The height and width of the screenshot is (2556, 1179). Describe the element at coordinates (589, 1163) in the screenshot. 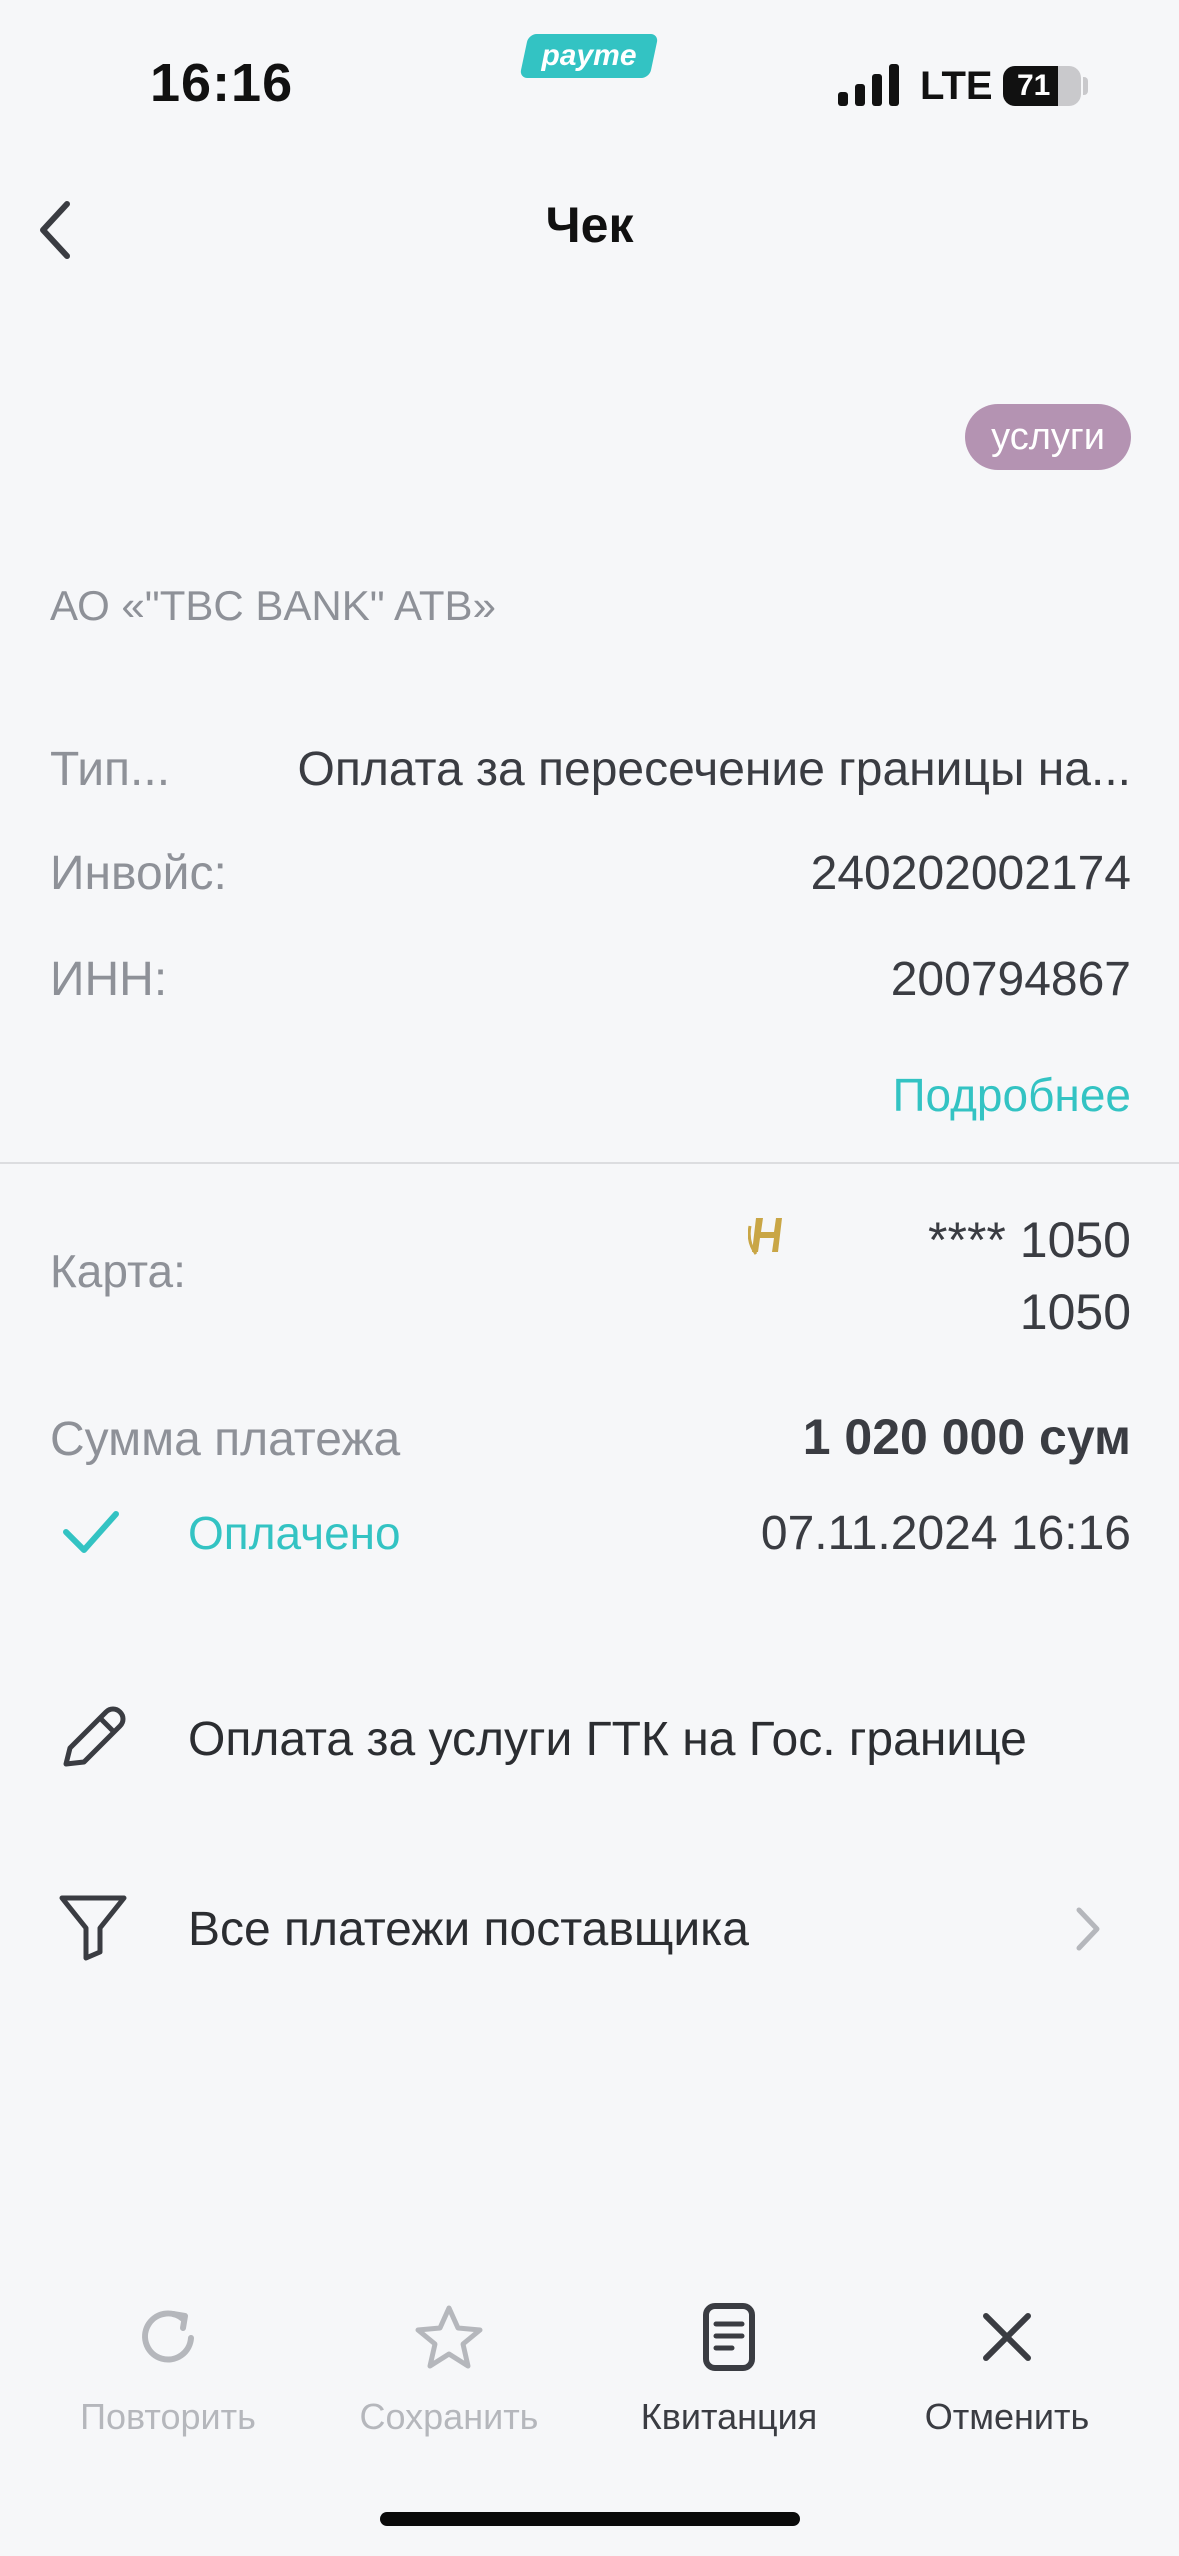

I see `divider` at that location.